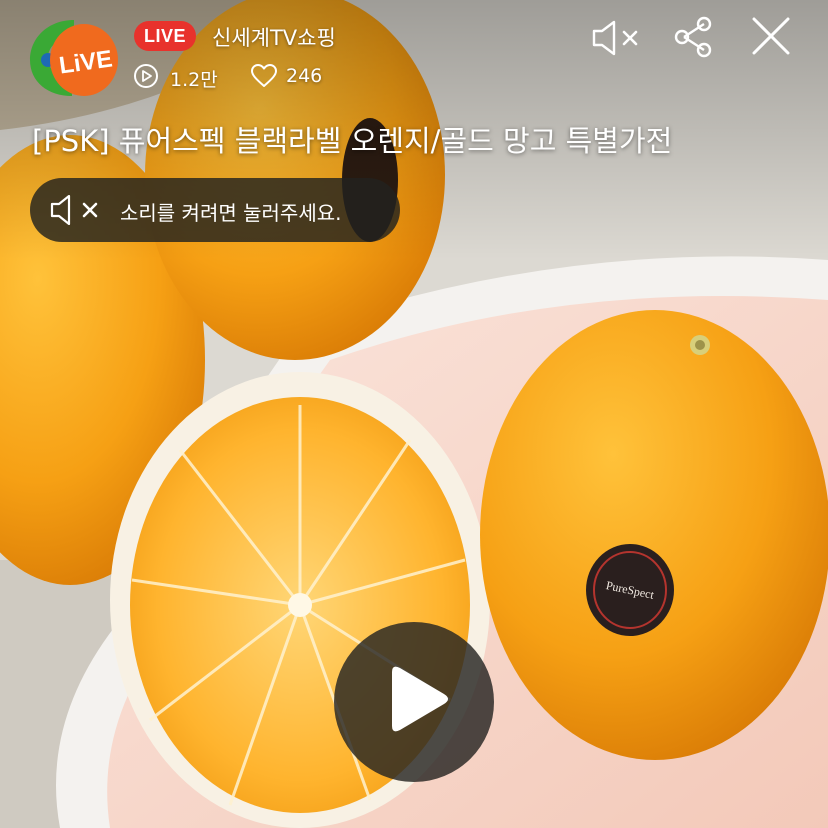 This screenshot has width=828, height=828. I want to click on heart-outline-icon, so click(264, 76).